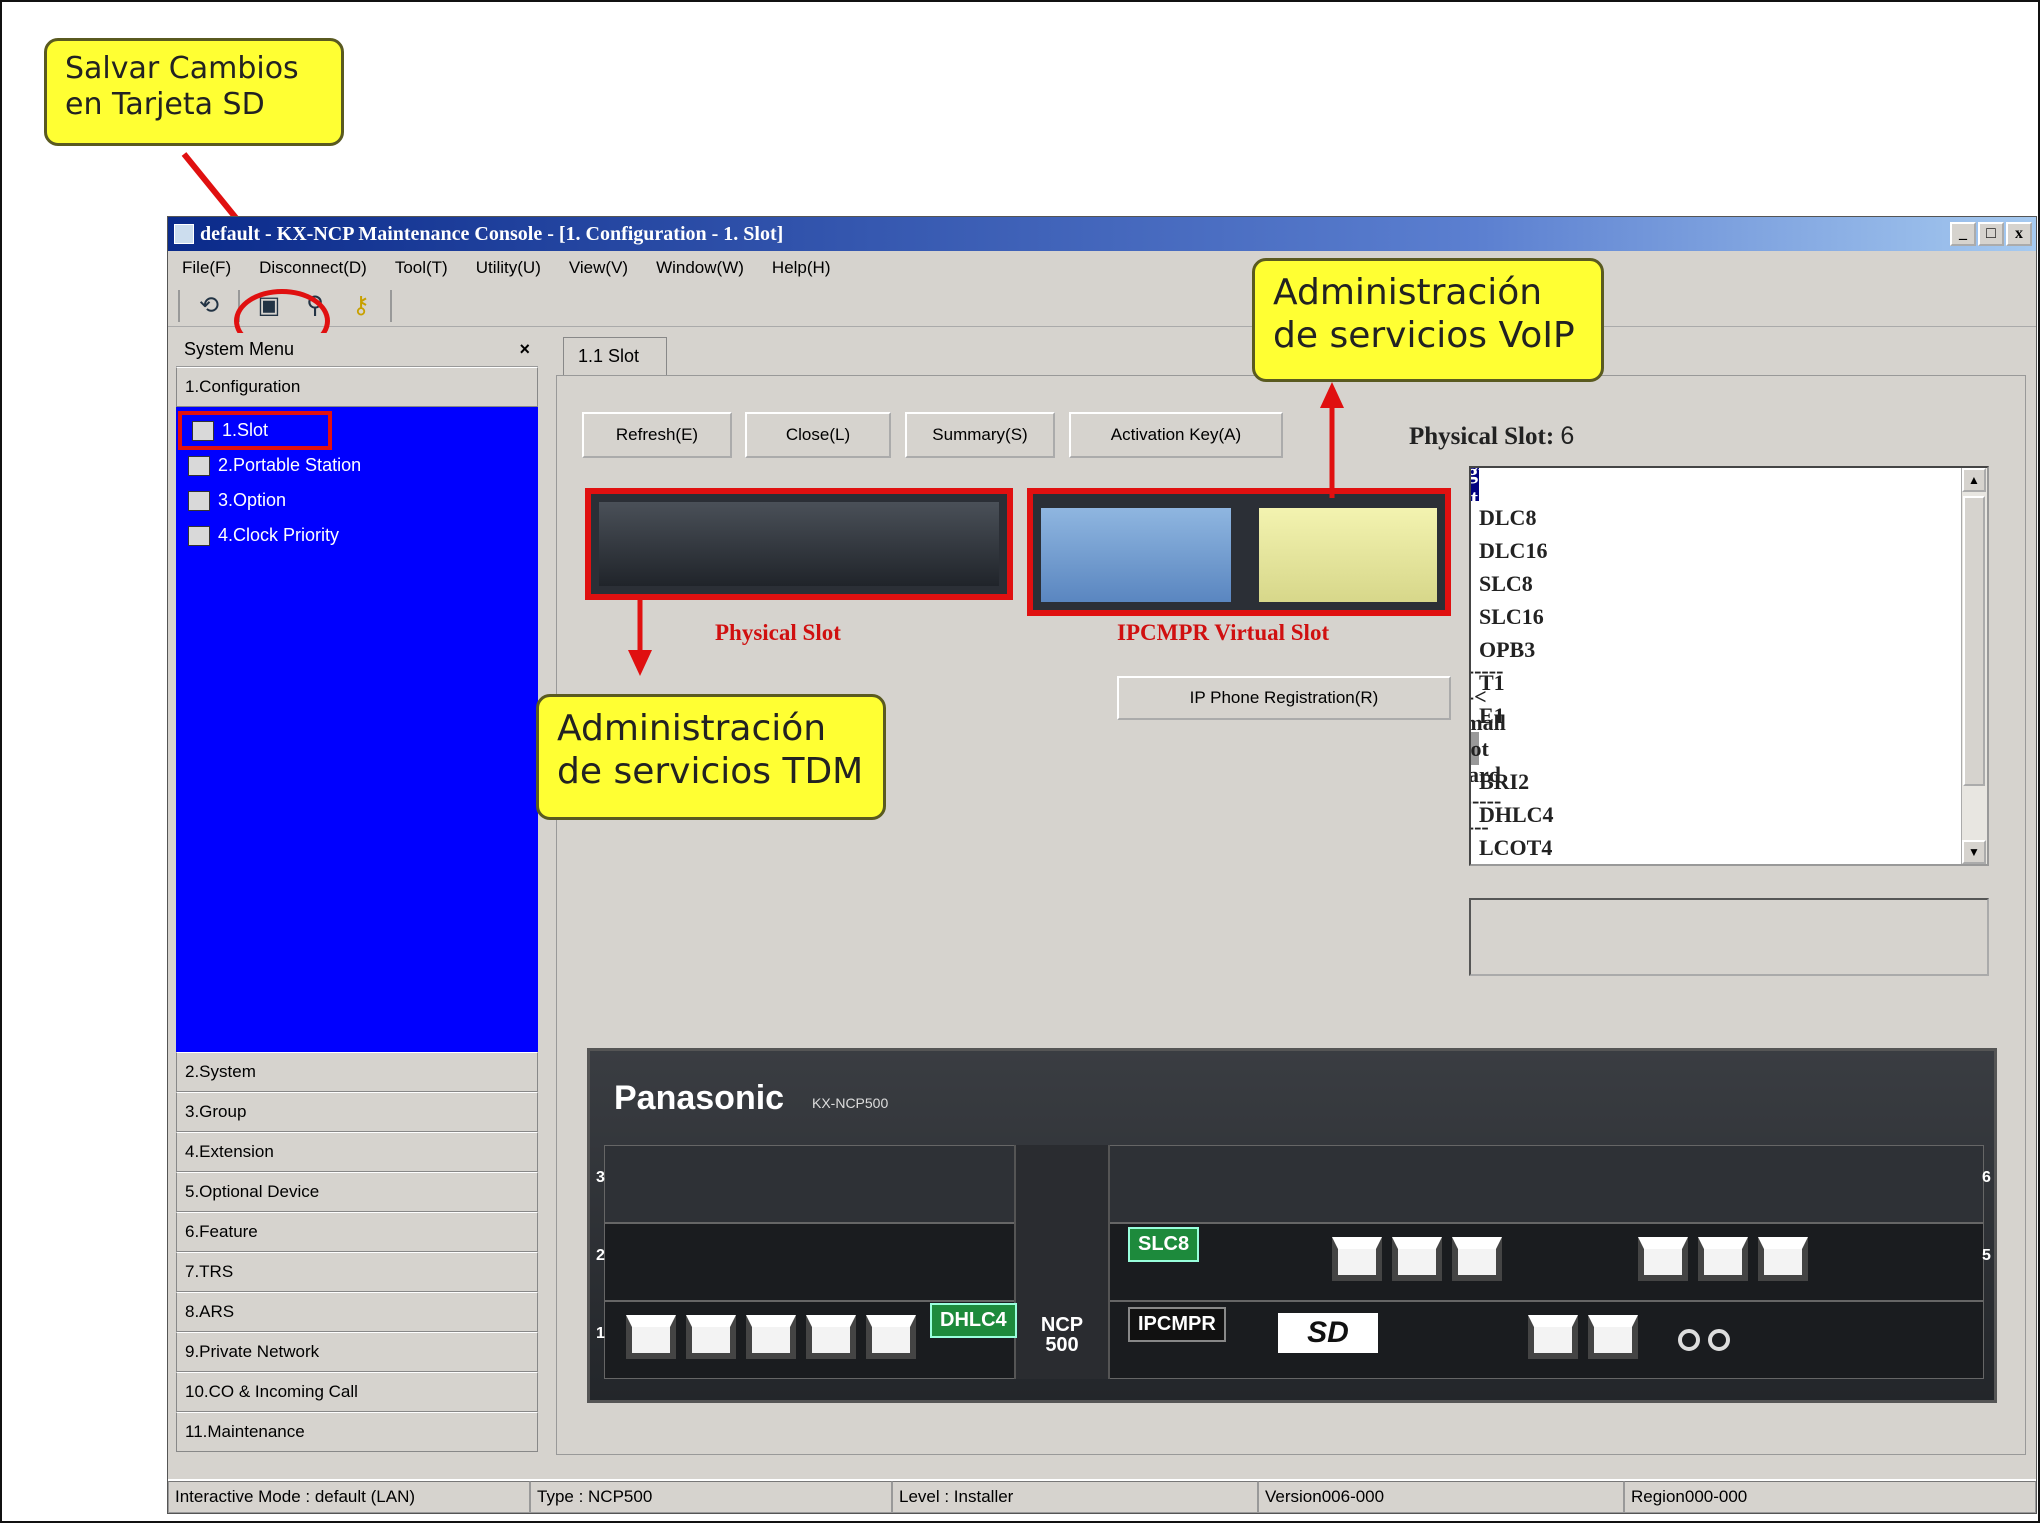 This screenshot has width=2040, height=1523. Describe the element at coordinates (357, 1272) in the screenshot. I see `section-trs: 7.TRS` at that location.